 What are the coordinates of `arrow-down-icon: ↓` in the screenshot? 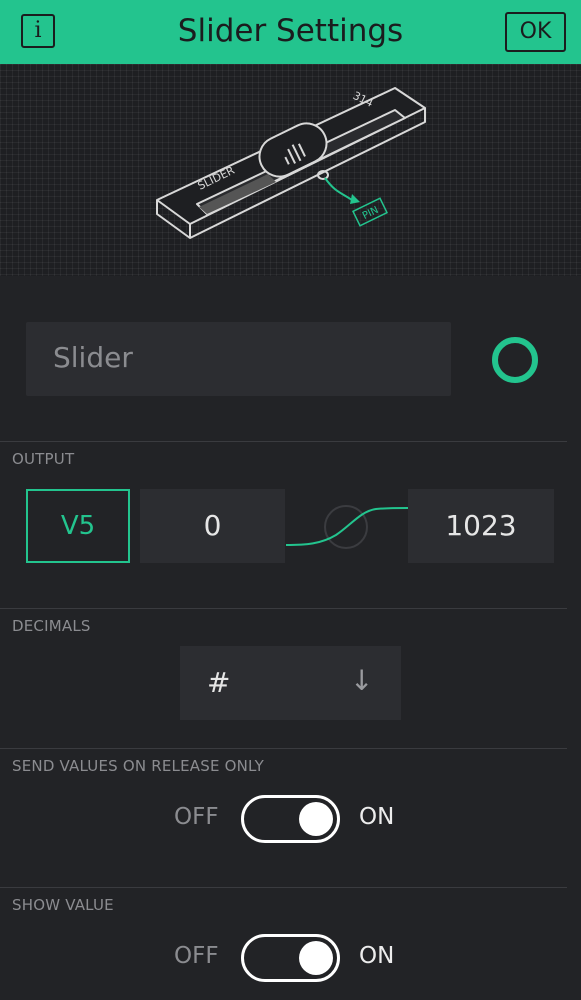 It's located at (362, 680).